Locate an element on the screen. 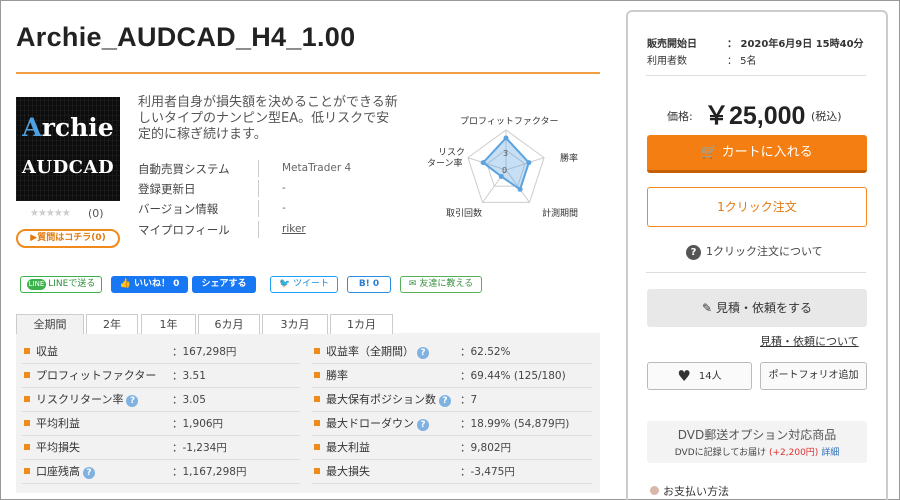 The image size is (900, 500). stat-label-right: 最大損失 is located at coordinates (342, 471).